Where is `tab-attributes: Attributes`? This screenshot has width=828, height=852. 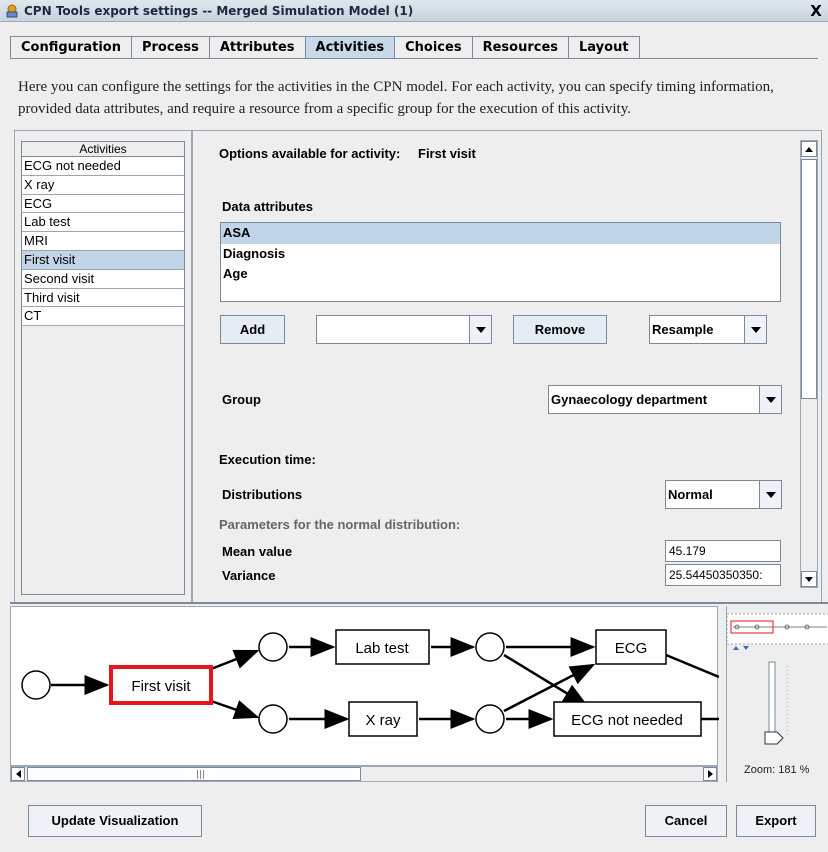
tab-attributes: Attributes is located at coordinates (257, 47).